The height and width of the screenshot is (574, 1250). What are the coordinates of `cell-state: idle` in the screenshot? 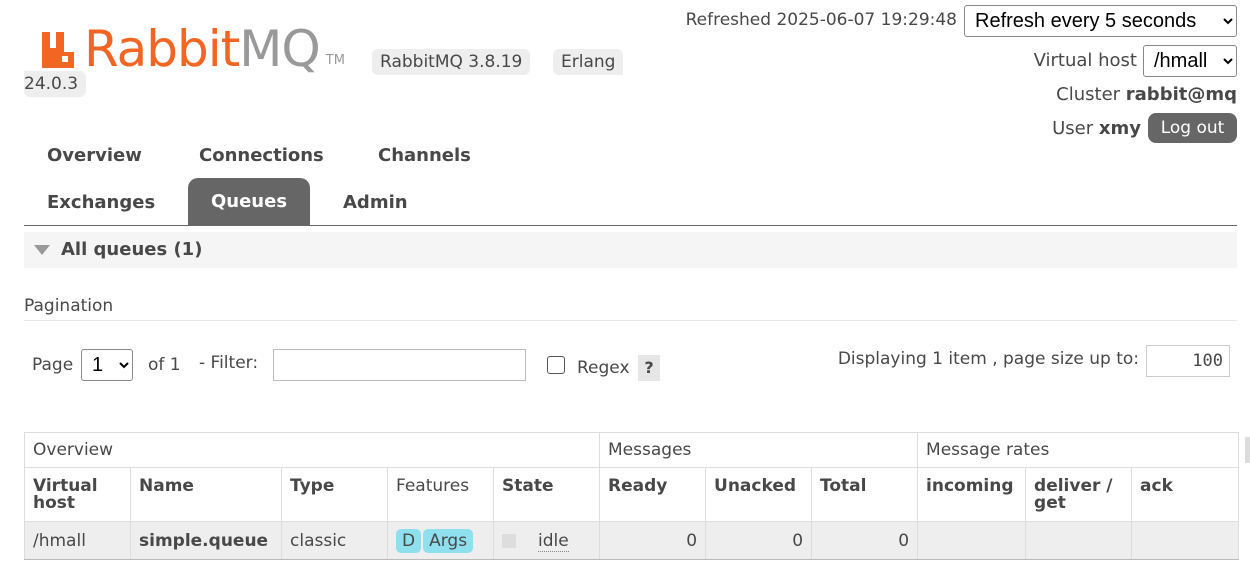 It's located at (546, 540).